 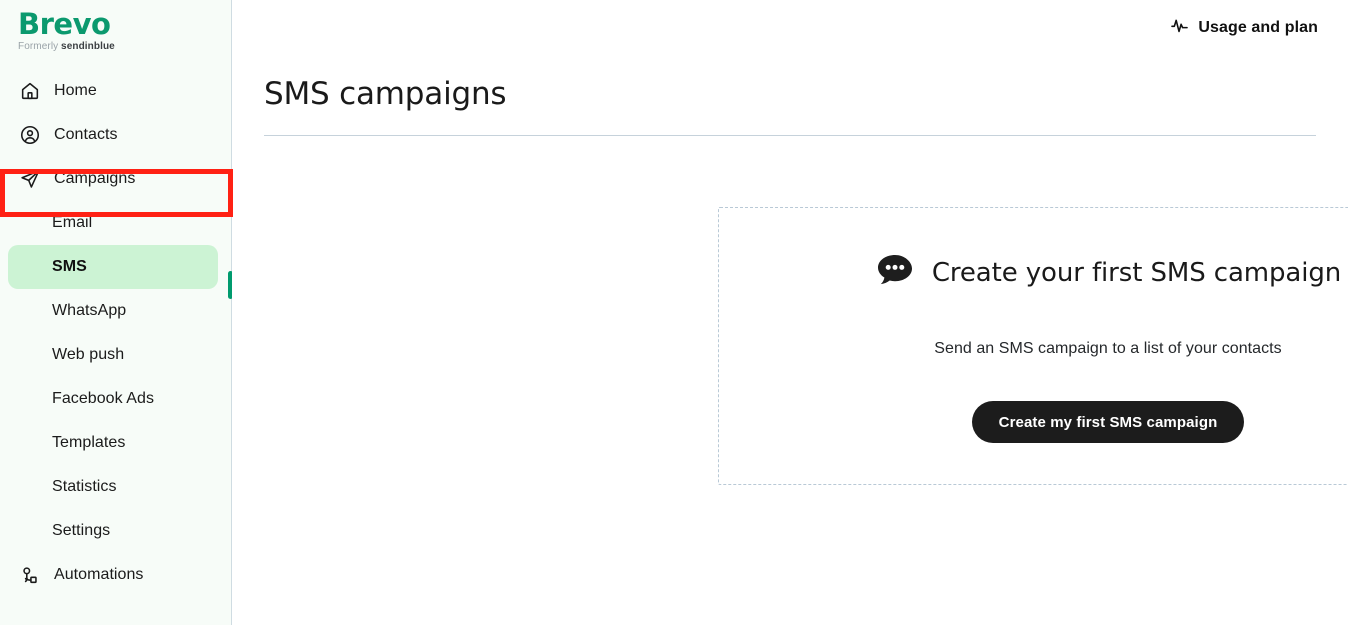 I want to click on activity-pulse-icon, so click(x=1179, y=28).